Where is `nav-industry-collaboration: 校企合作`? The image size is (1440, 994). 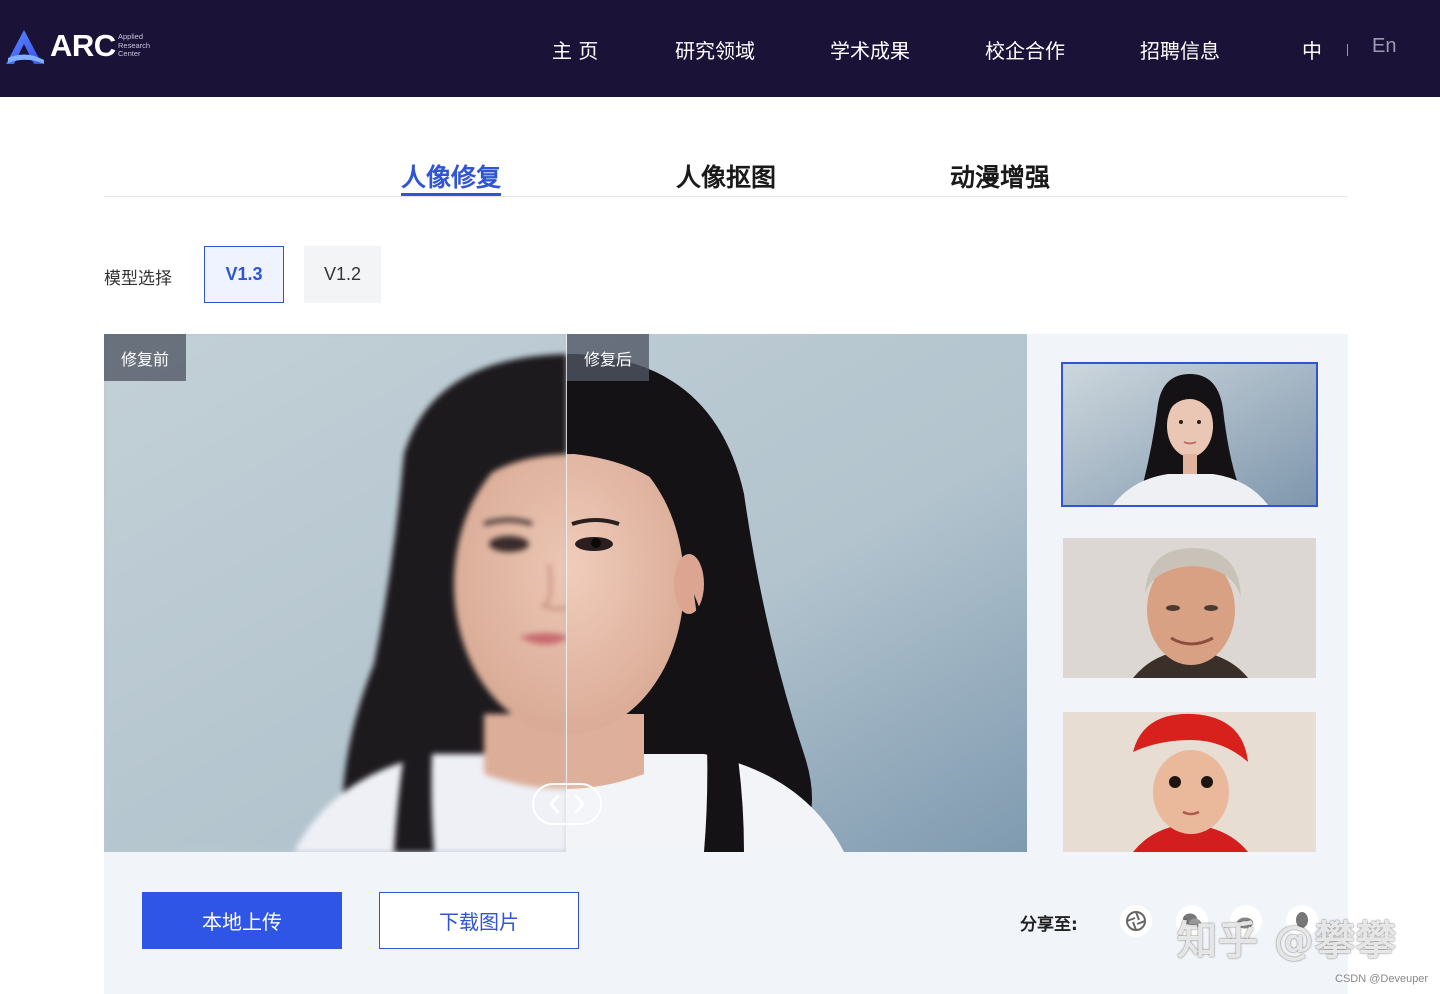
nav-industry-collaboration: 校企合作 is located at coordinates (1025, 49).